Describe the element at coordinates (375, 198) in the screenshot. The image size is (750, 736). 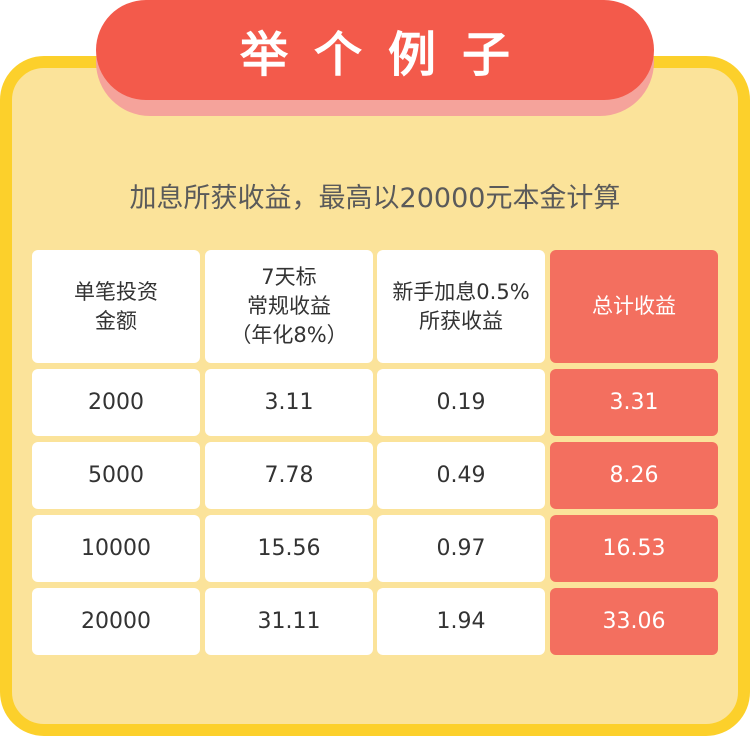
I see `subtitle: 加息所获收益，最高以20000元本金计算` at that location.